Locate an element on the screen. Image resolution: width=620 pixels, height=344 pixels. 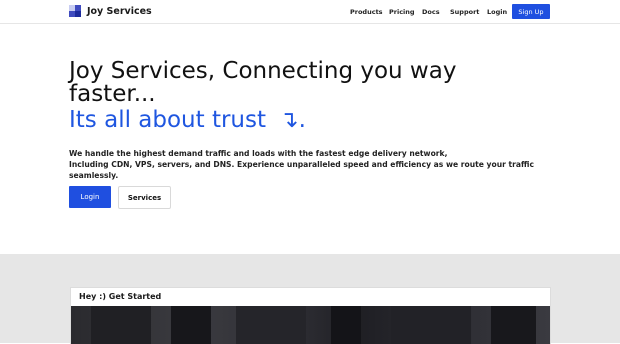
datacenter-image is located at coordinates (310, 325).